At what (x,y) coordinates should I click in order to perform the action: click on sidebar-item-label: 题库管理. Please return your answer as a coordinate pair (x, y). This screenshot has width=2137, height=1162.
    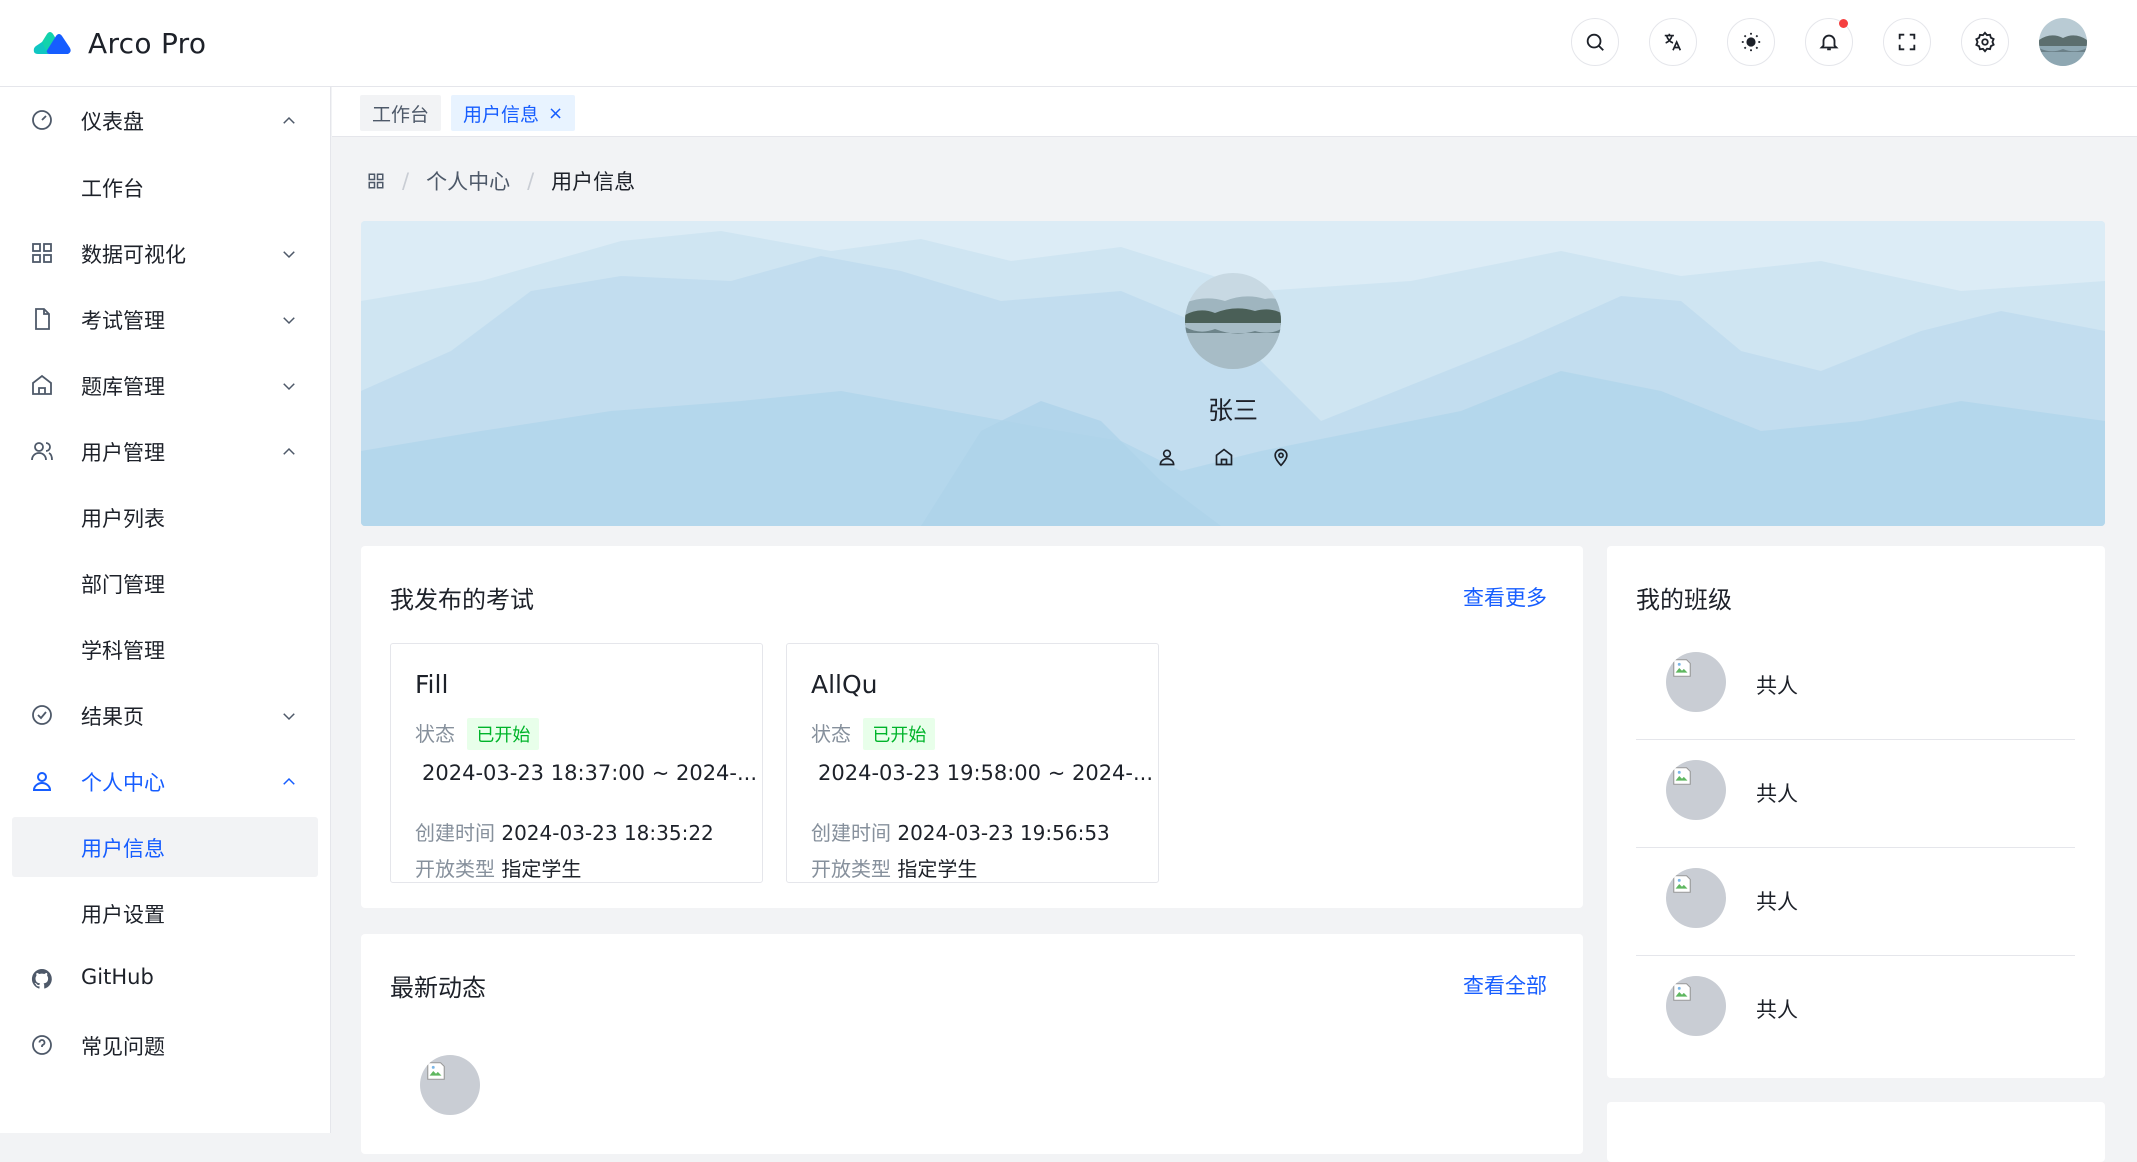
    Looking at the image, I should click on (123, 387).